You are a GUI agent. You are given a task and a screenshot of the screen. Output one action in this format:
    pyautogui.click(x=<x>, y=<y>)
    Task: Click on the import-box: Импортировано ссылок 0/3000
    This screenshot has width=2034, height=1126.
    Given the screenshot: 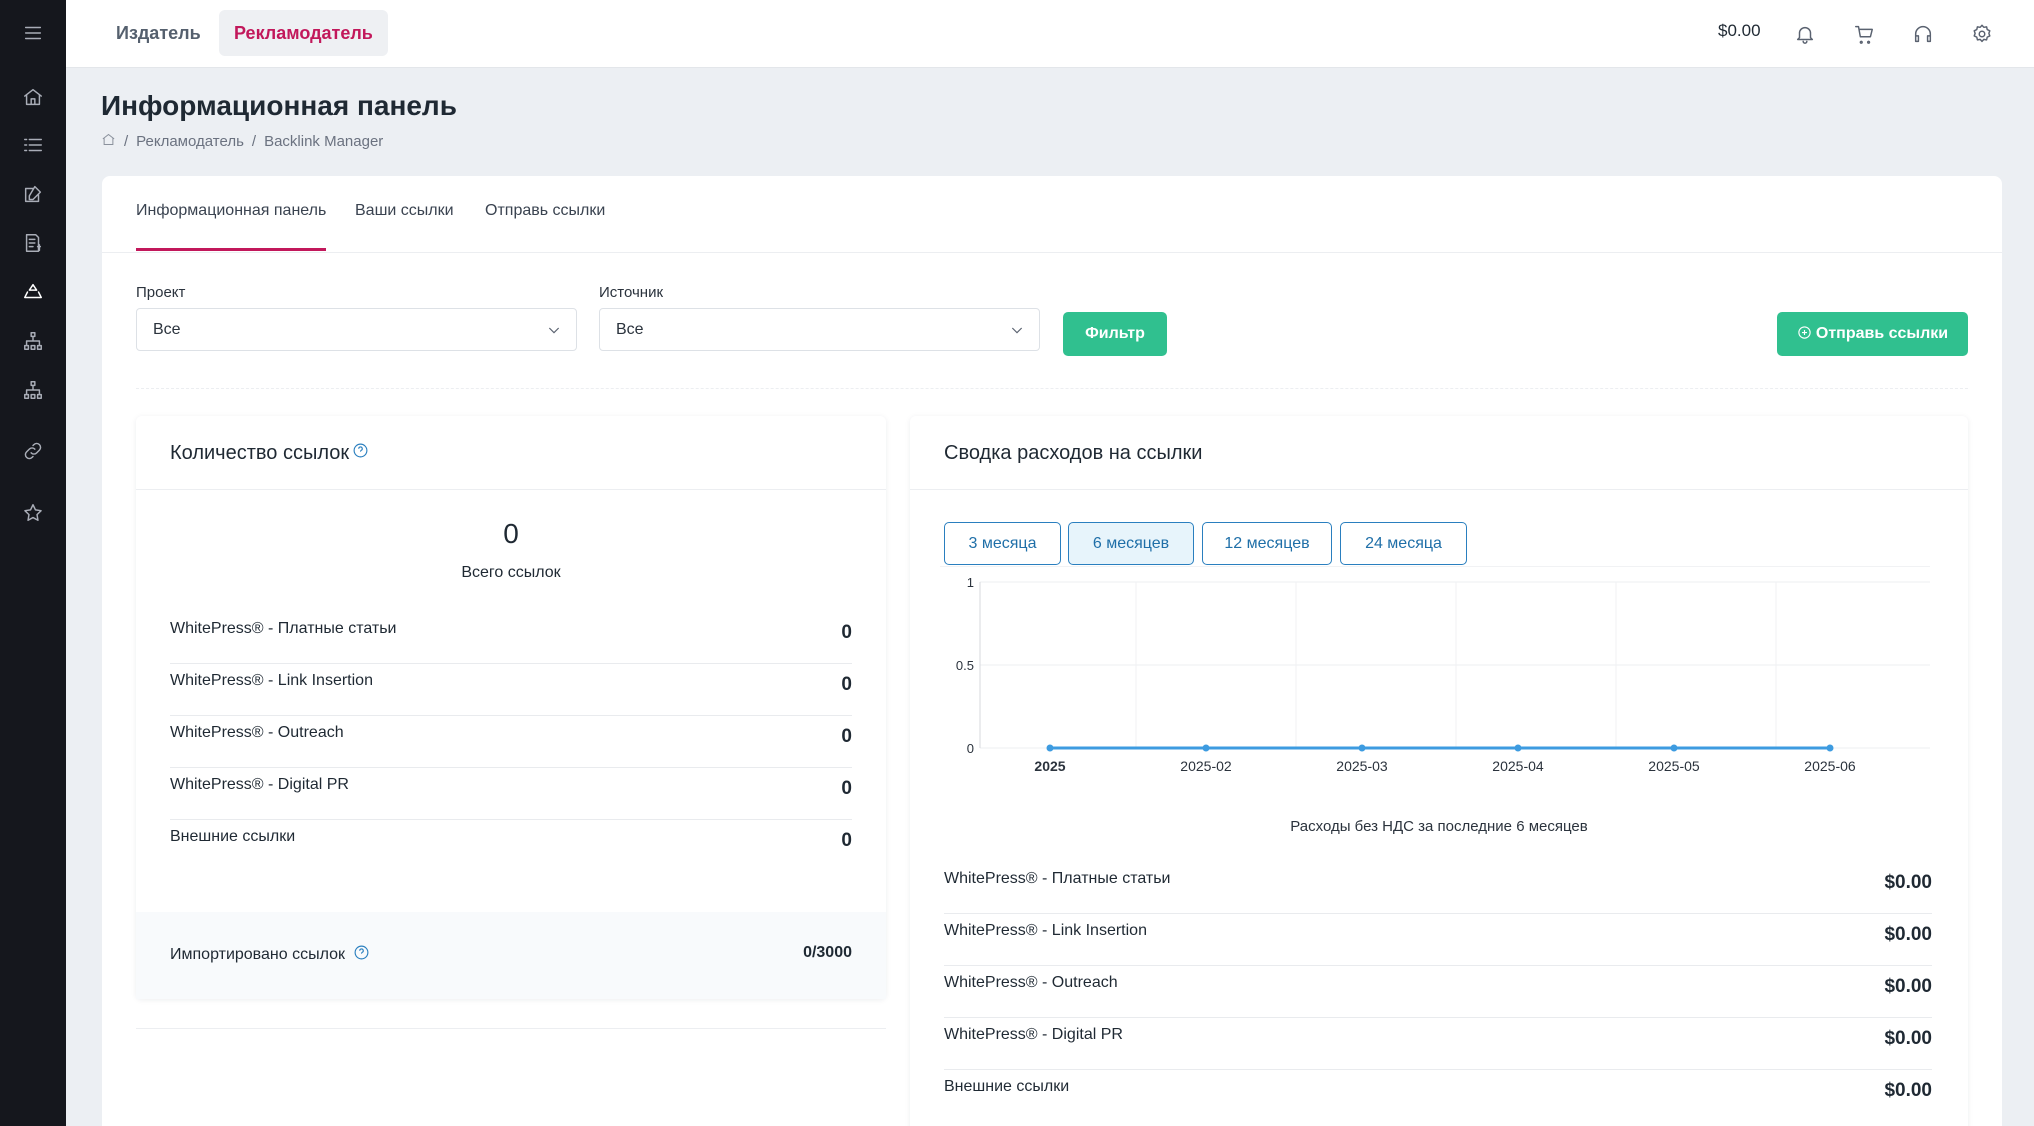 What is the action you would take?
    pyautogui.click(x=511, y=955)
    